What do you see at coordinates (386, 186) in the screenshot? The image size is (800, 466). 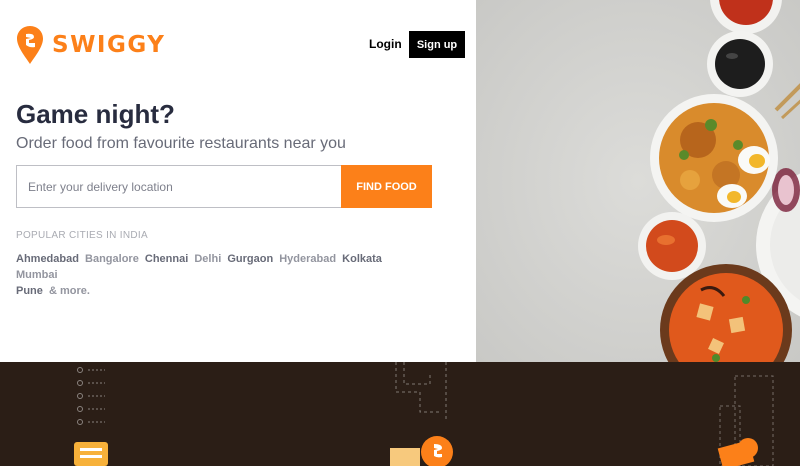 I see `find-food-button: FIND FOOD` at bounding box center [386, 186].